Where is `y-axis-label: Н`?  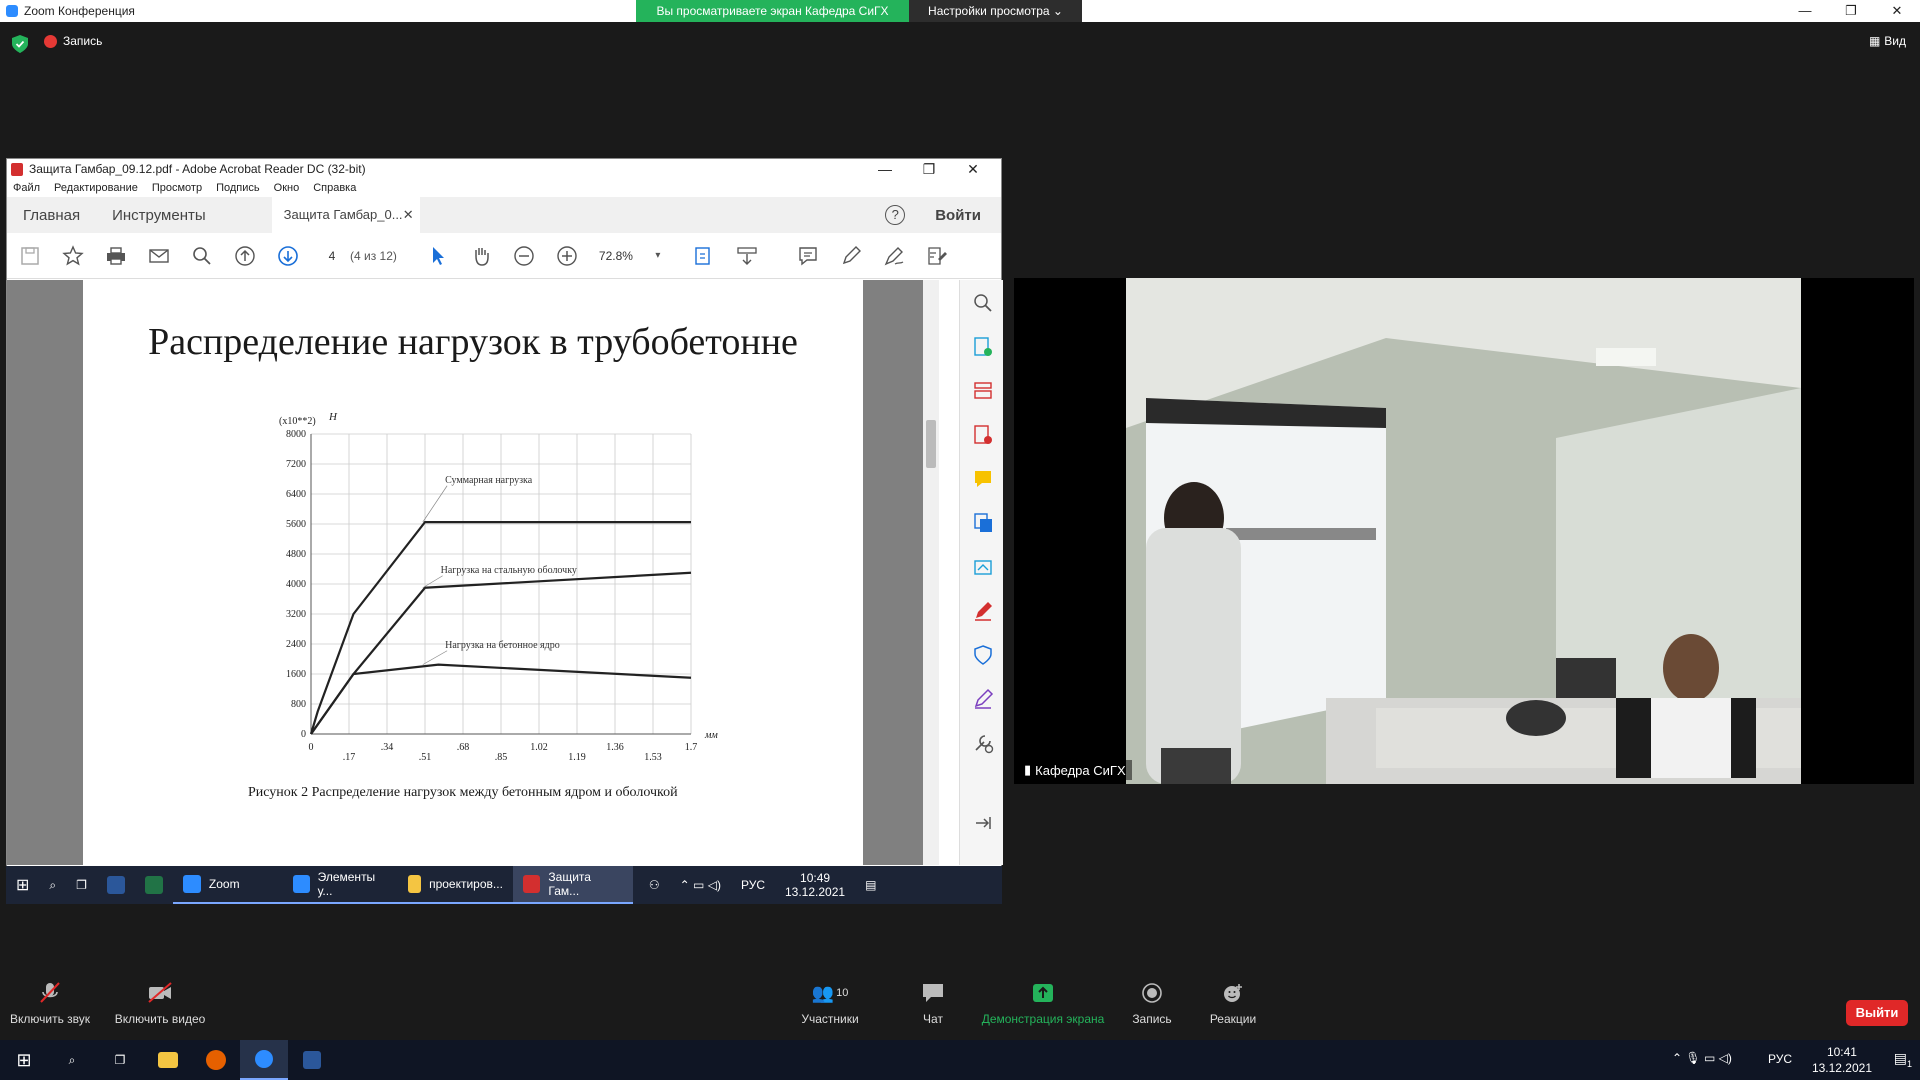
y-axis-label: Н is located at coordinates (333, 417).